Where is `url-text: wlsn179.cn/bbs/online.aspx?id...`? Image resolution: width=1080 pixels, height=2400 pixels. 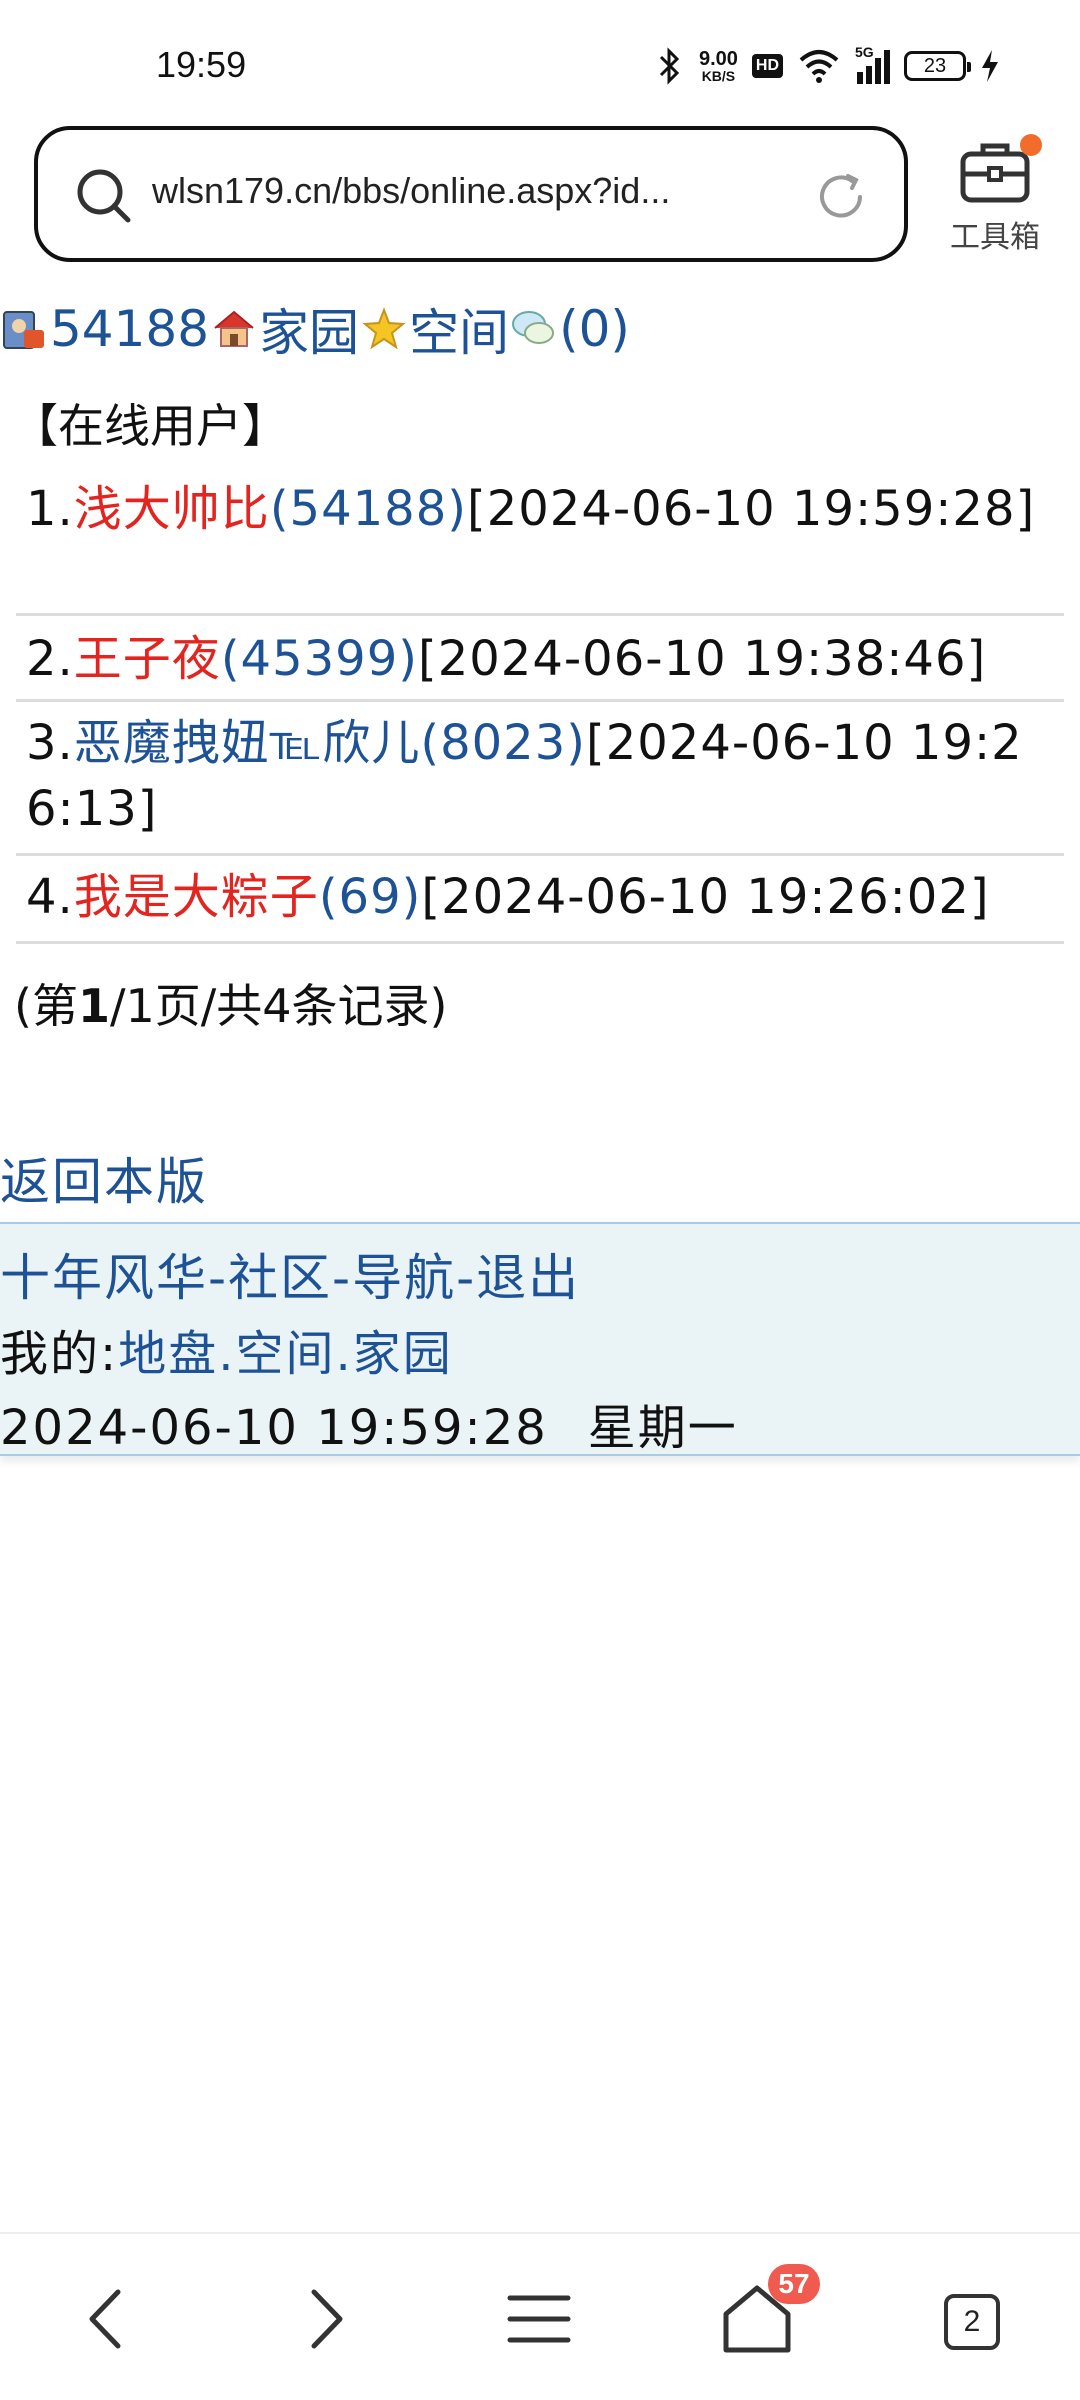
url-text: wlsn179.cn/bbs/online.aspx?id... is located at coordinates (482, 191).